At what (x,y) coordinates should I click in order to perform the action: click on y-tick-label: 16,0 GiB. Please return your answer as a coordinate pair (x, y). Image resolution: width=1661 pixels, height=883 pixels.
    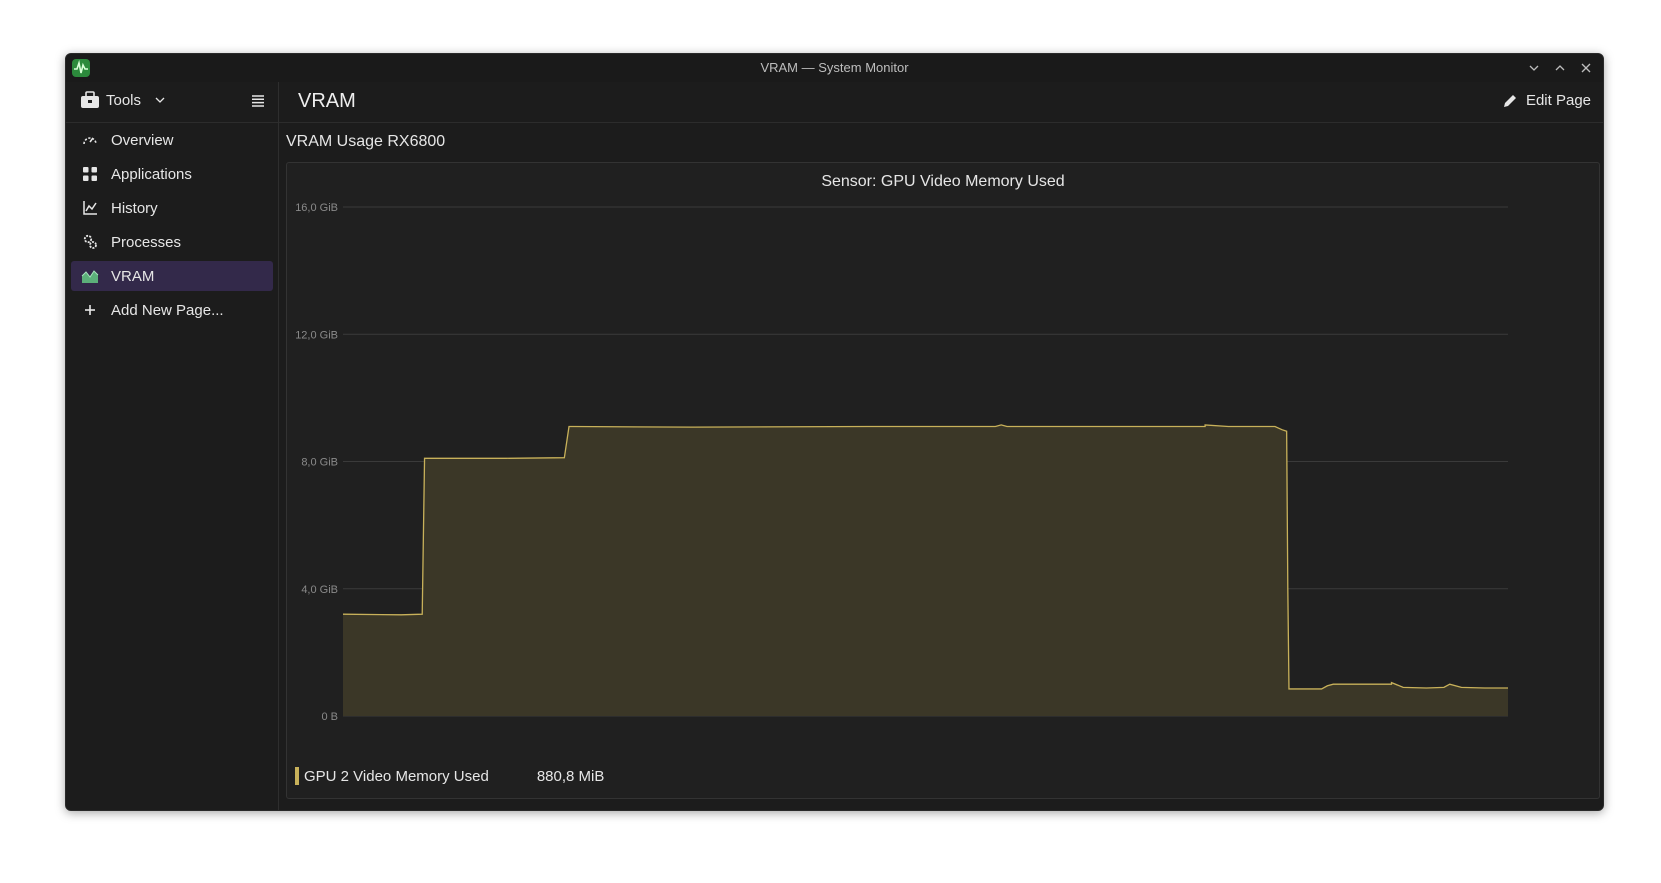
    Looking at the image, I should click on (316, 208).